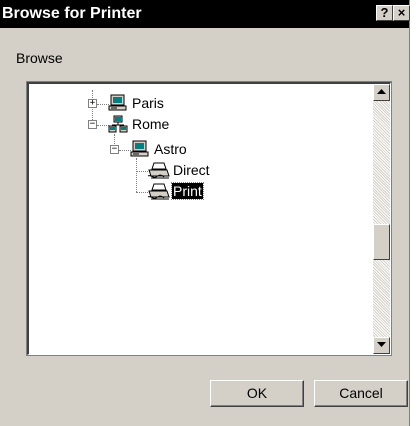  I want to click on tree-node-paris: + Paris, so click(142, 104).